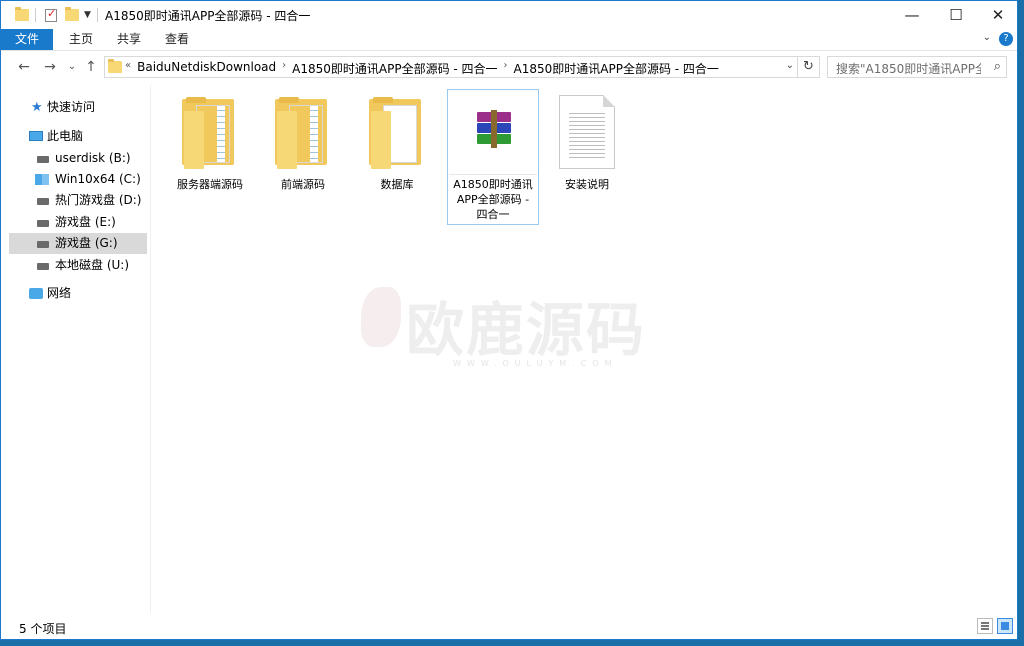  Describe the element at coordinates (50, 67) in the screenshot. I see `forward-arrow-icon: →` at that location.